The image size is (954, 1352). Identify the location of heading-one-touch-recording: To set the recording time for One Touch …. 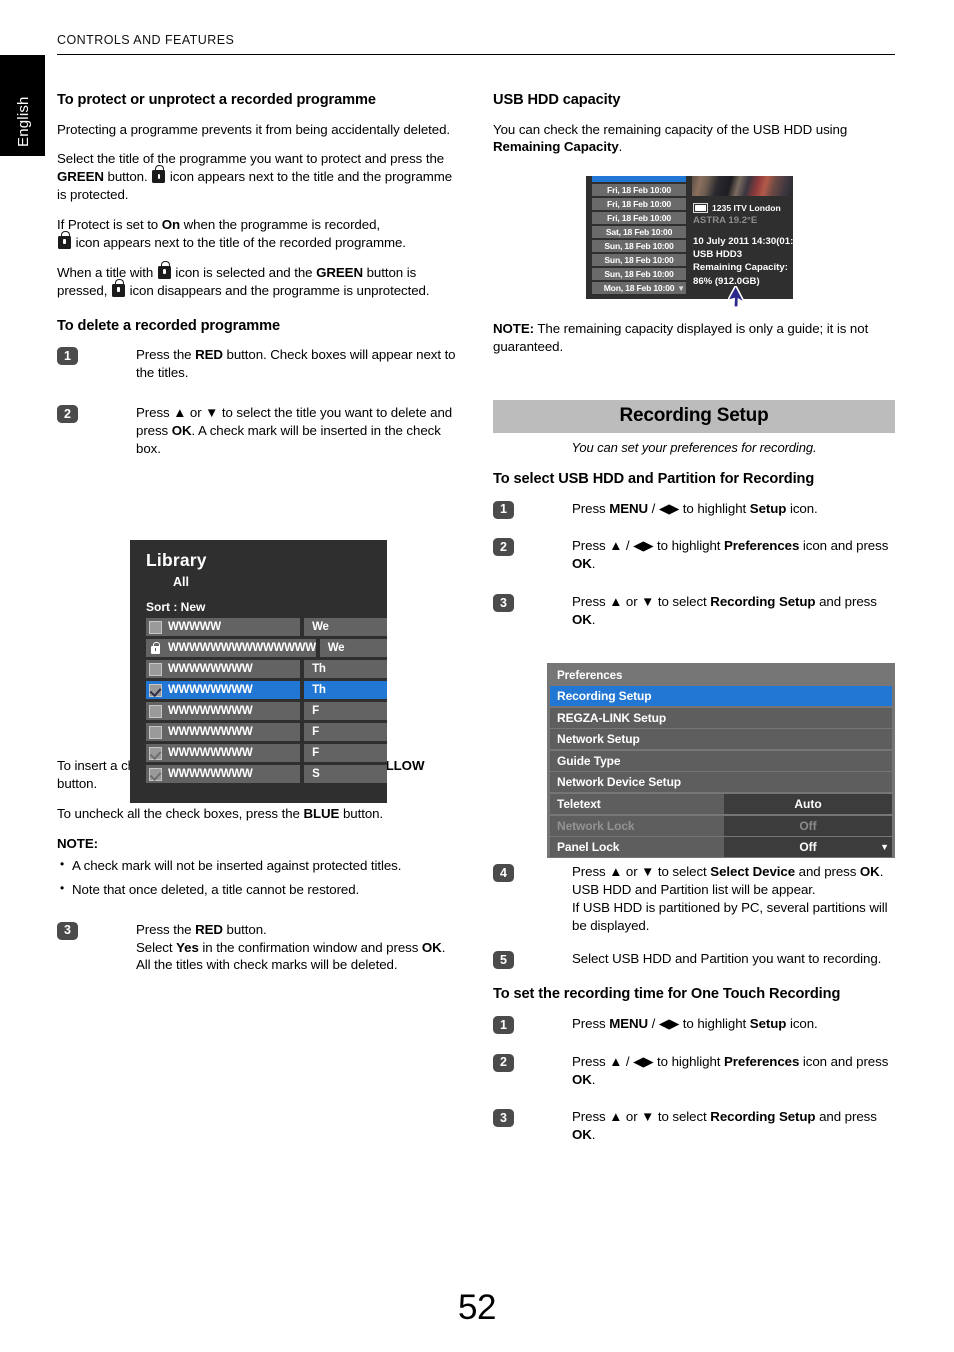
(667, 994).